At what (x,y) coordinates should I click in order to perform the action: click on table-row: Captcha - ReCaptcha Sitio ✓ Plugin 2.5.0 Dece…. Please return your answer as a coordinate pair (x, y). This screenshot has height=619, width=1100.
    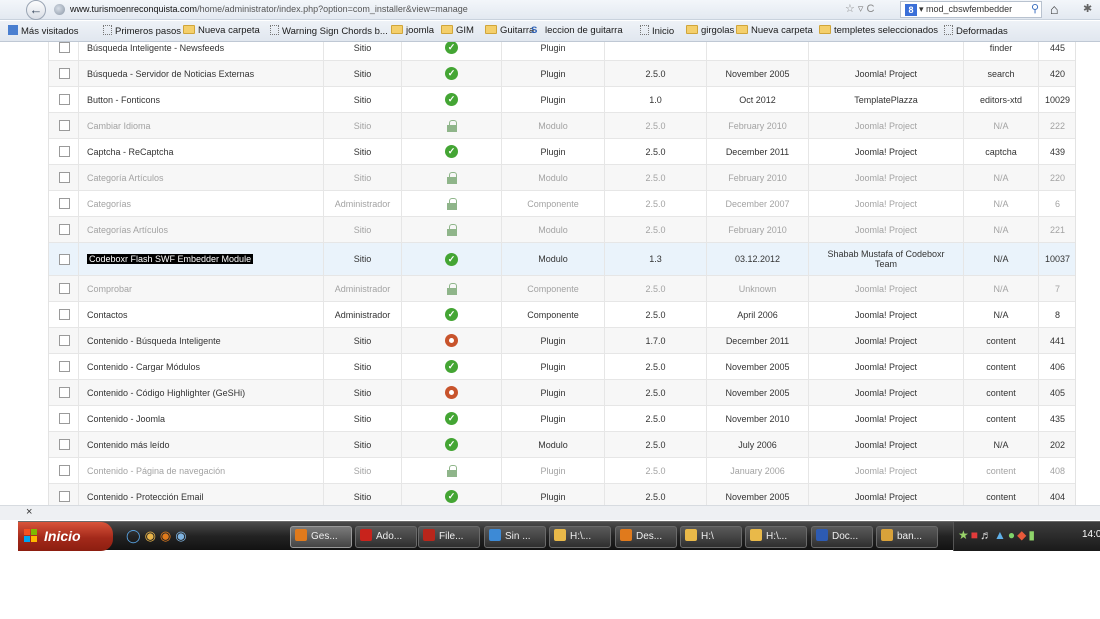
    Looking at the image, I should click on (562, 152).